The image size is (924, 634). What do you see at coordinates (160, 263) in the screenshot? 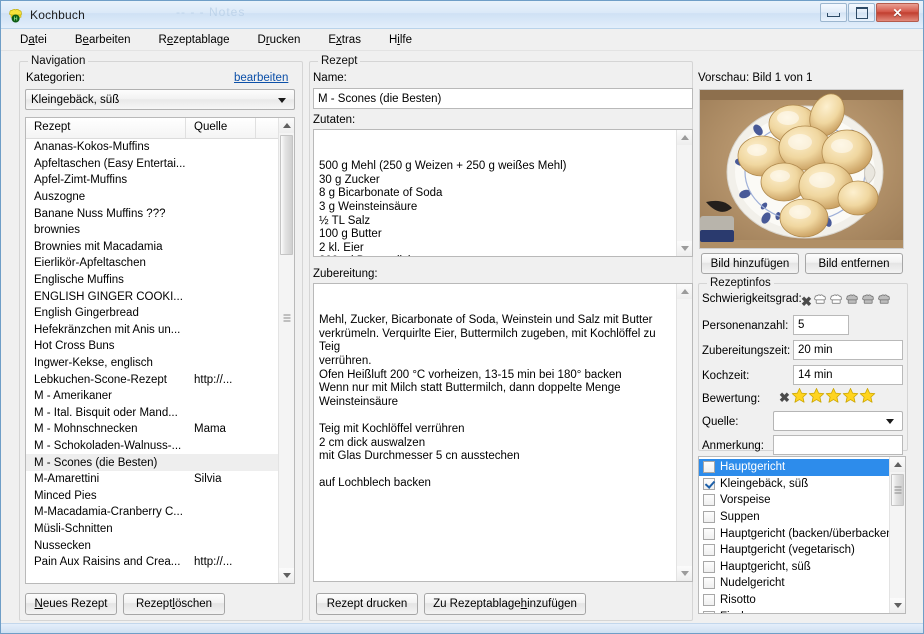
I see `recipe-row: Eierlikör-Apfeltaschen` at bounding box center [160, 263].